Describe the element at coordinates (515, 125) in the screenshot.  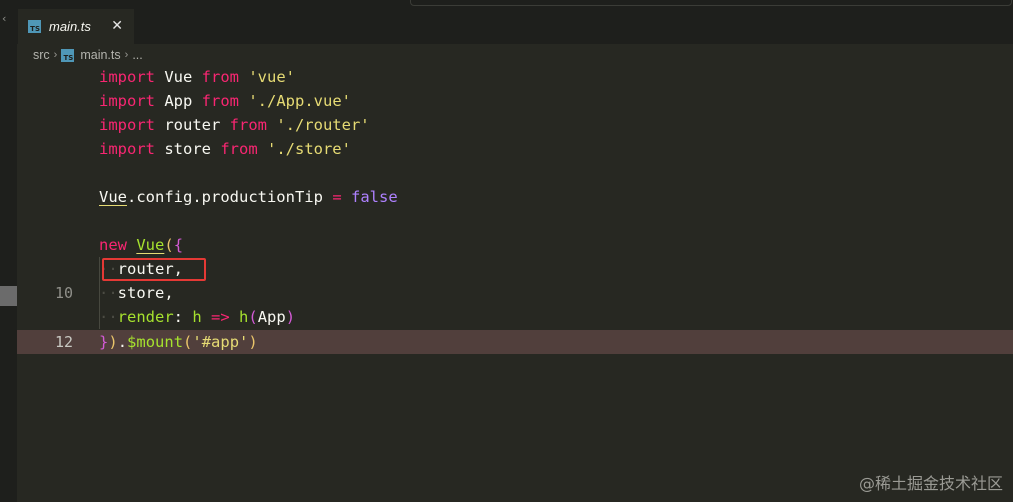
I see `code-line: import router from './router'` at that location.